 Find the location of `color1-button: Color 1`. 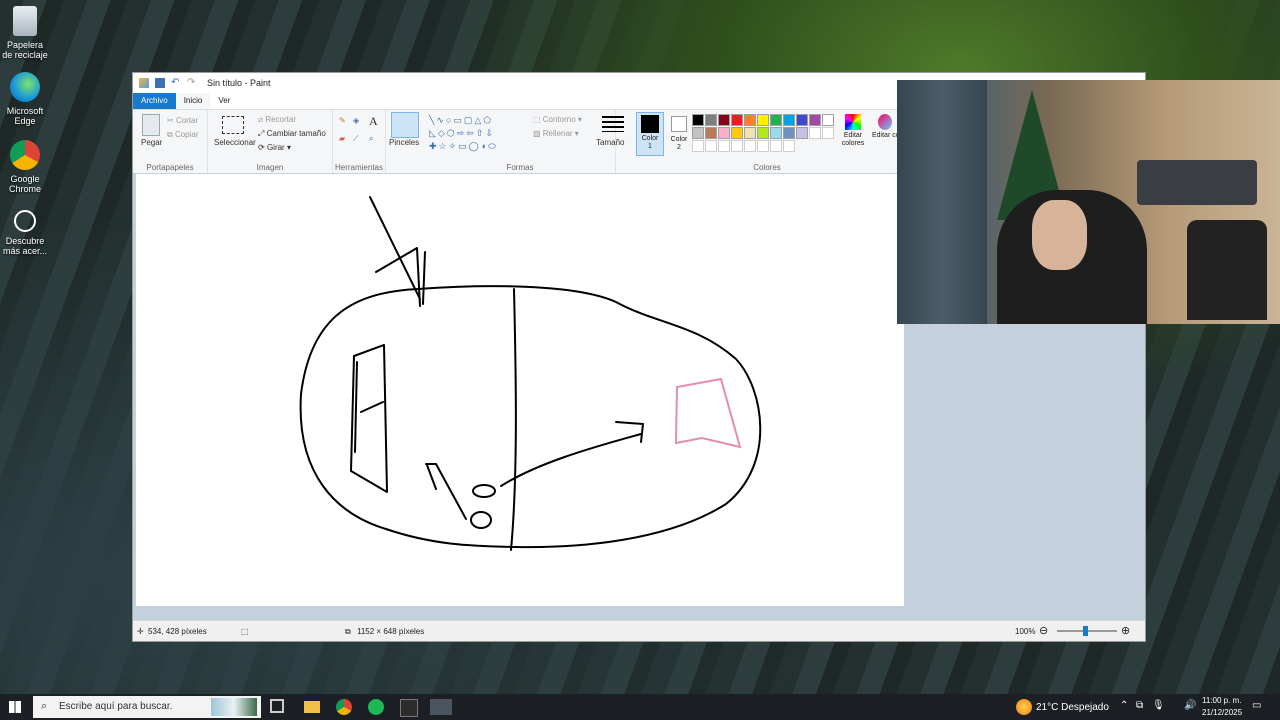

color1-button: Color 1 is located at coordinates (650, 134).